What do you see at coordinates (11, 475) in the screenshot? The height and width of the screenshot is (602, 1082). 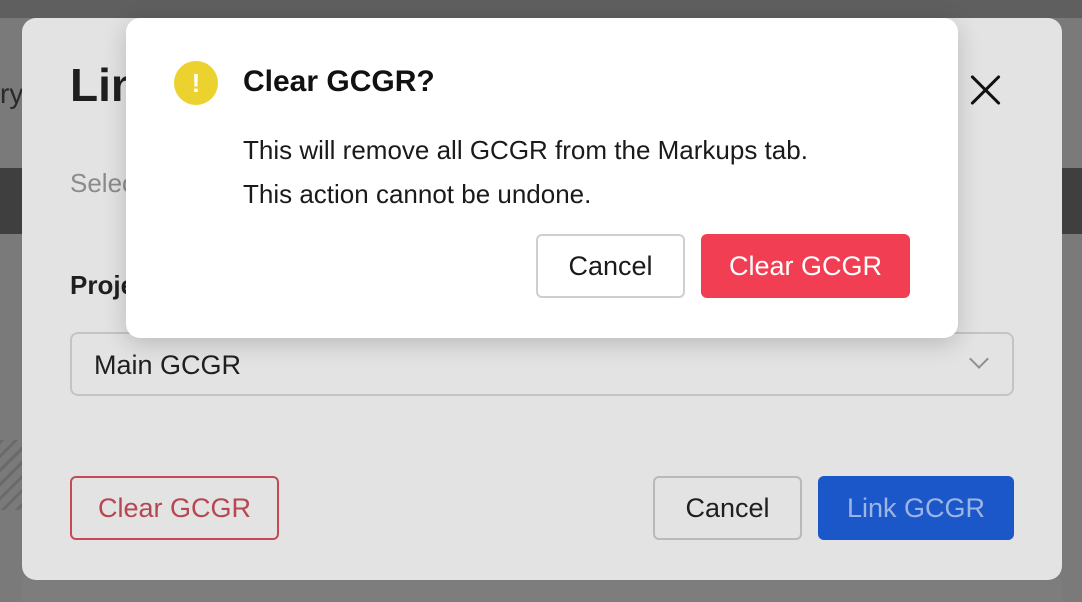 I see `app-hatch-pattern` at bounding box center [11, 475].